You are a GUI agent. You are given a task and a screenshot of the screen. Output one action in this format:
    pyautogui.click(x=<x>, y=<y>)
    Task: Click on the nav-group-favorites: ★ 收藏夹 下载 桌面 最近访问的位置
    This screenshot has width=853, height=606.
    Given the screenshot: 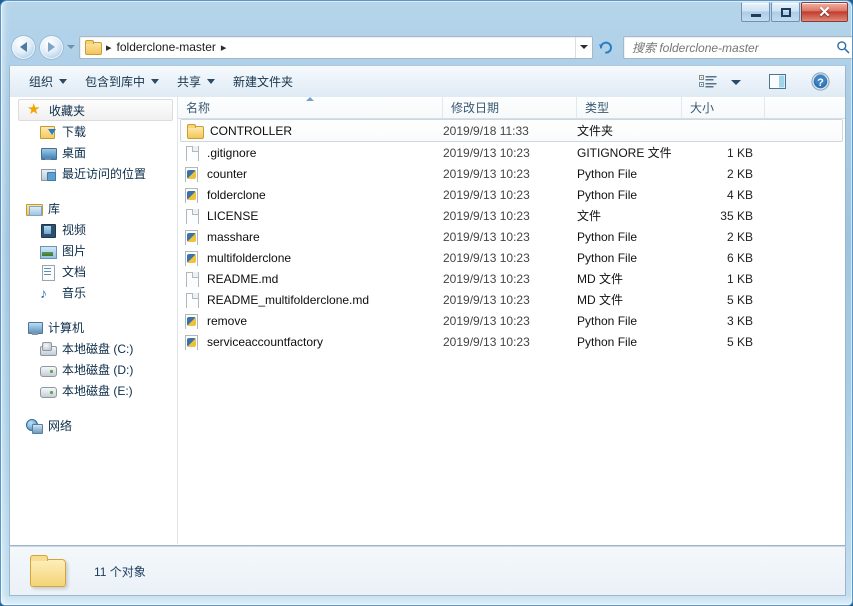 What is the action you would take?
    pyautogui.click(x=93, y=141)
    